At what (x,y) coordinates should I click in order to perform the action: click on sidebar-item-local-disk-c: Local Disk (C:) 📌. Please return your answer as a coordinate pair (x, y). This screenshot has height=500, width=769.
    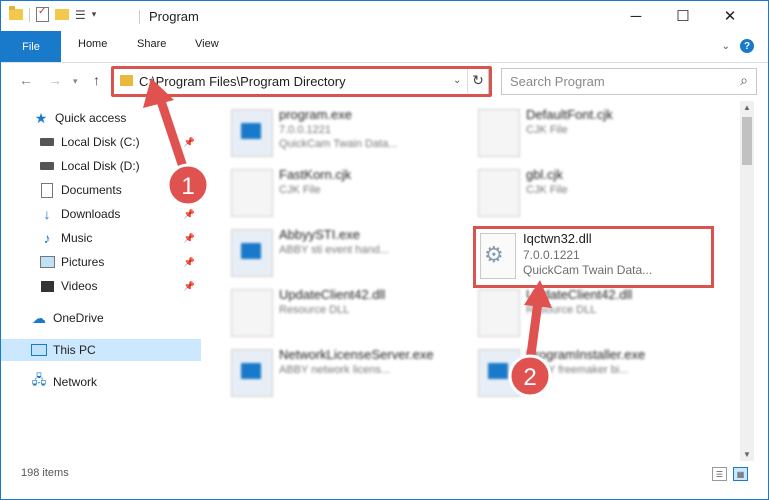
    Looking at the image, I should click on (101, 142).